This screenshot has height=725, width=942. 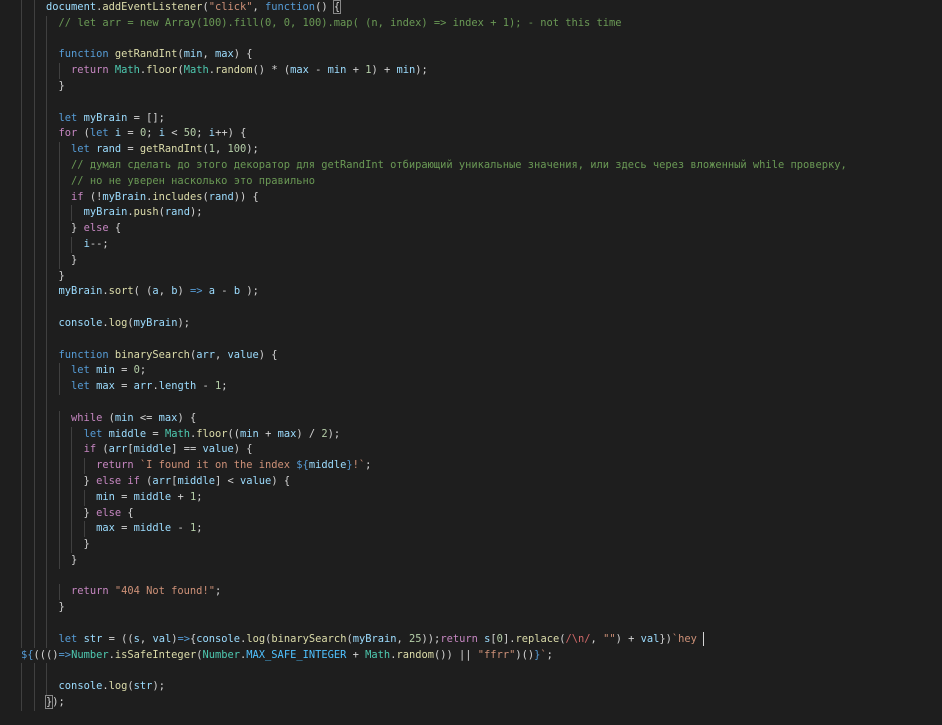 I want to click on code-line: function binarySearch(arr, value) {, so click(x=434, y=355).